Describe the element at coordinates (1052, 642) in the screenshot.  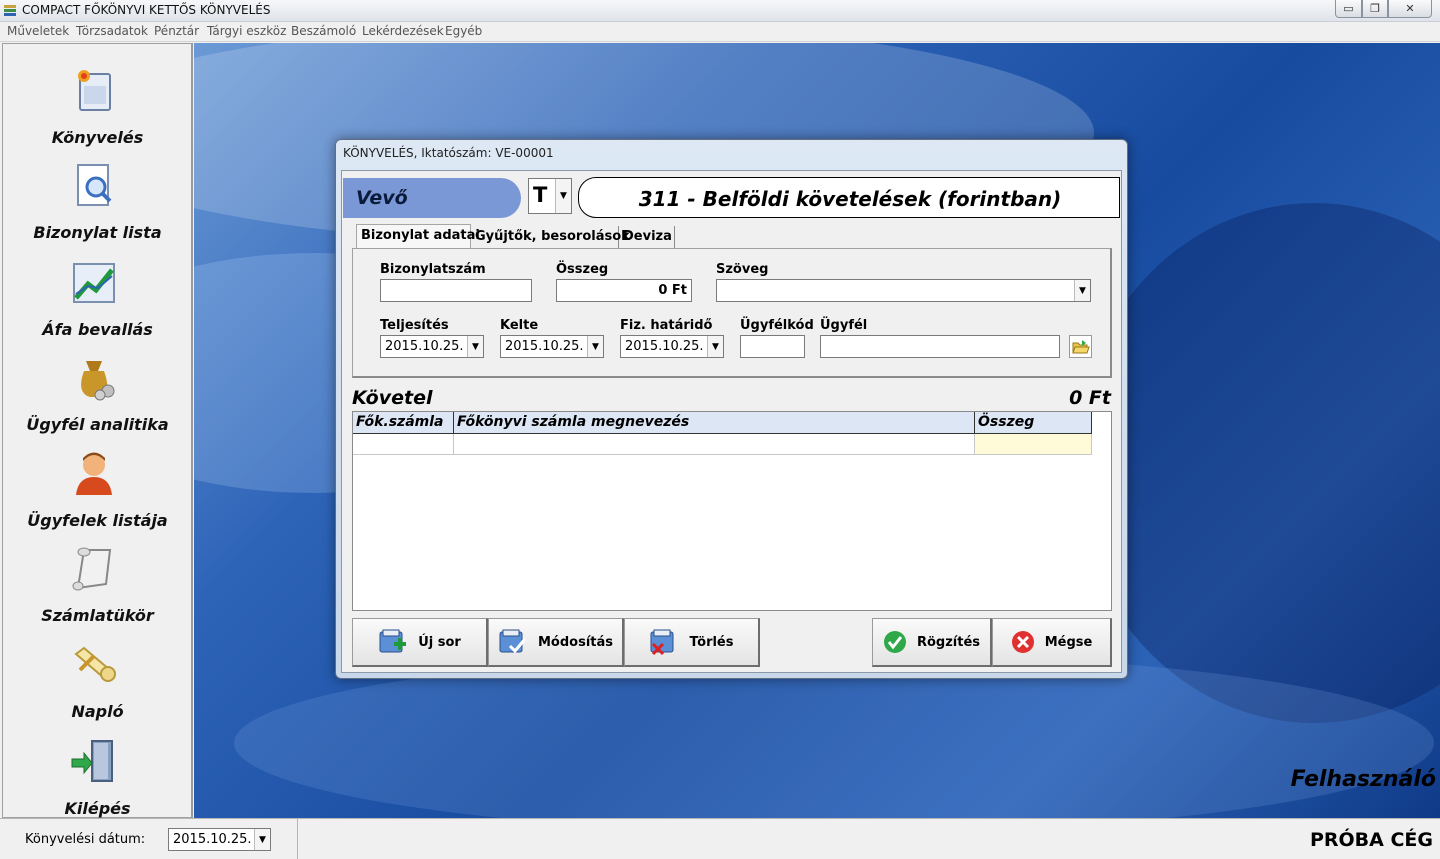
I see `cancel-button: Mégse` at that location.